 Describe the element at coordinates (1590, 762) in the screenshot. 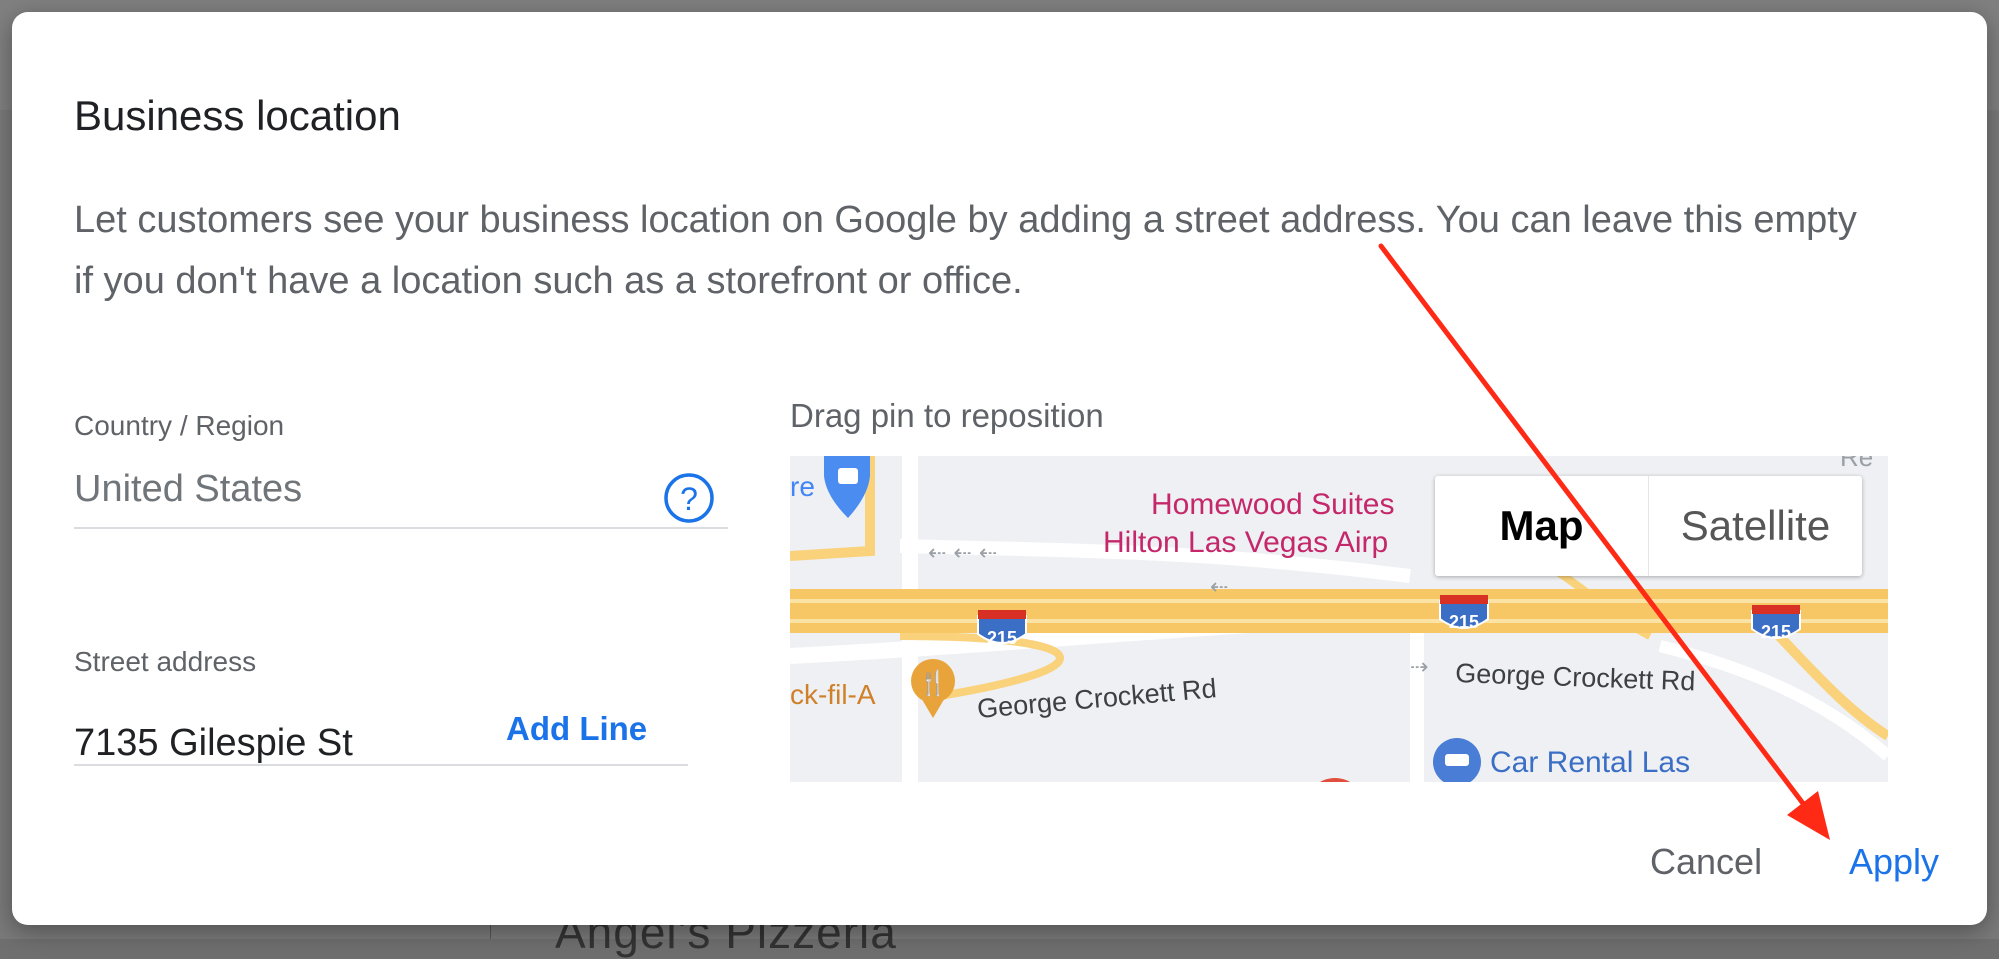

I see `svg-text: Car Rental Las` at that location.